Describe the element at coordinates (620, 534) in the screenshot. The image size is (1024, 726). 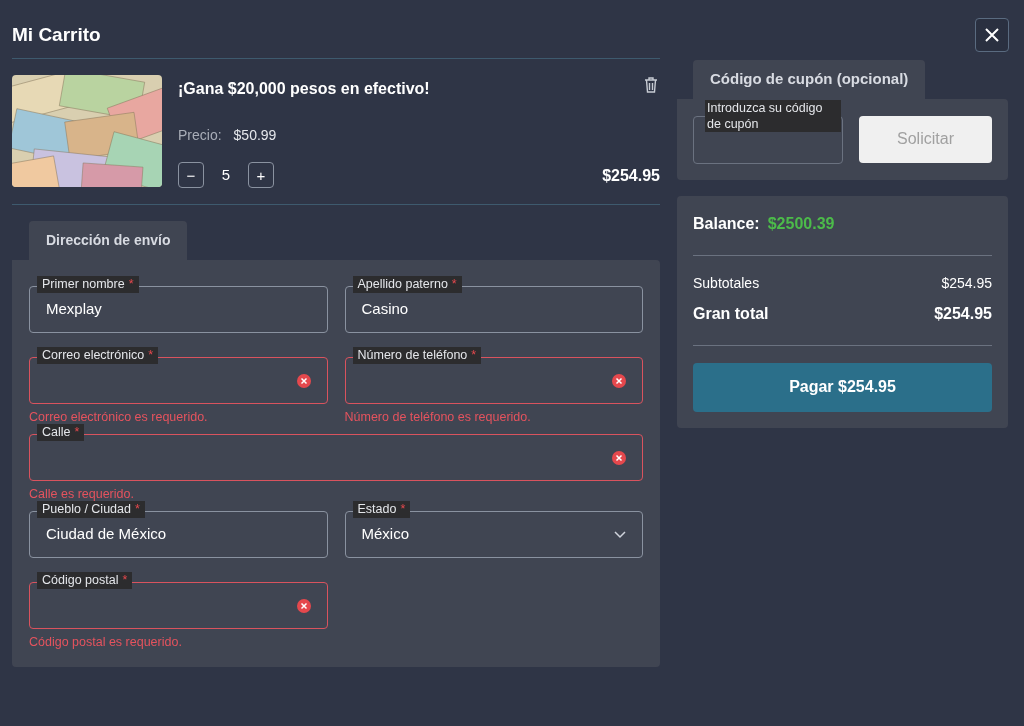
I see `chevron-down-icon` at that location.